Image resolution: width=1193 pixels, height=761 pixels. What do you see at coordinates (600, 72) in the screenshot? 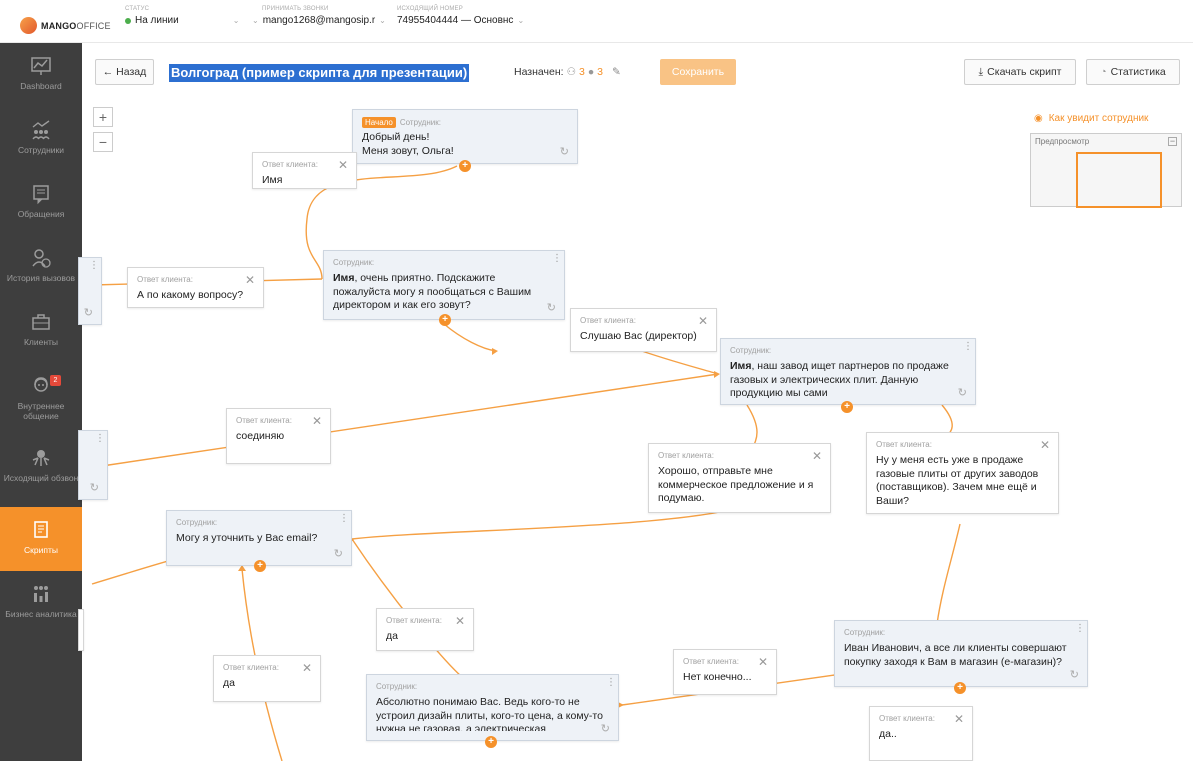
I see `assigned-users-count: 3` at bounding box center [600, 72].